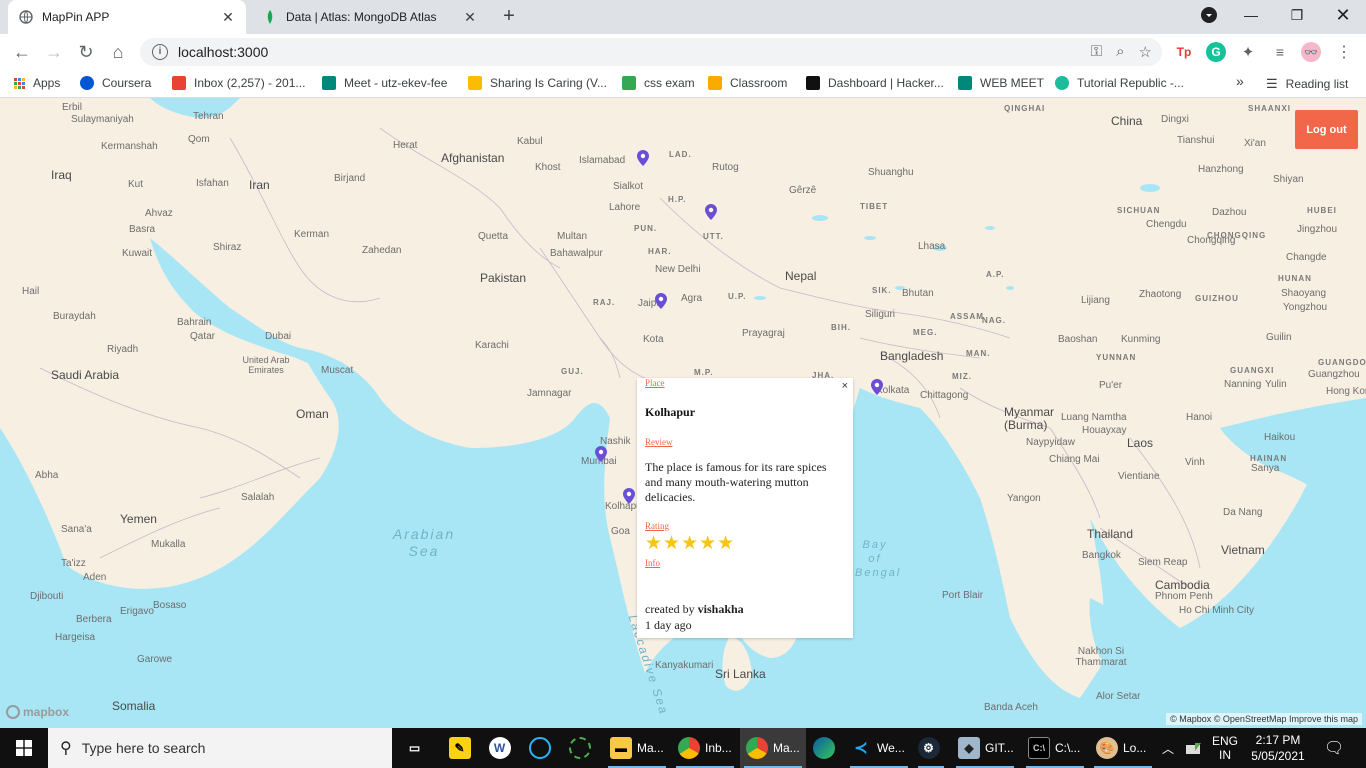 The height and width of the screenshot is (768, 1366). Describe the element at coordinates (1225, 748) in the screenshot. I see `language-indicator: ENG IN` at that location.